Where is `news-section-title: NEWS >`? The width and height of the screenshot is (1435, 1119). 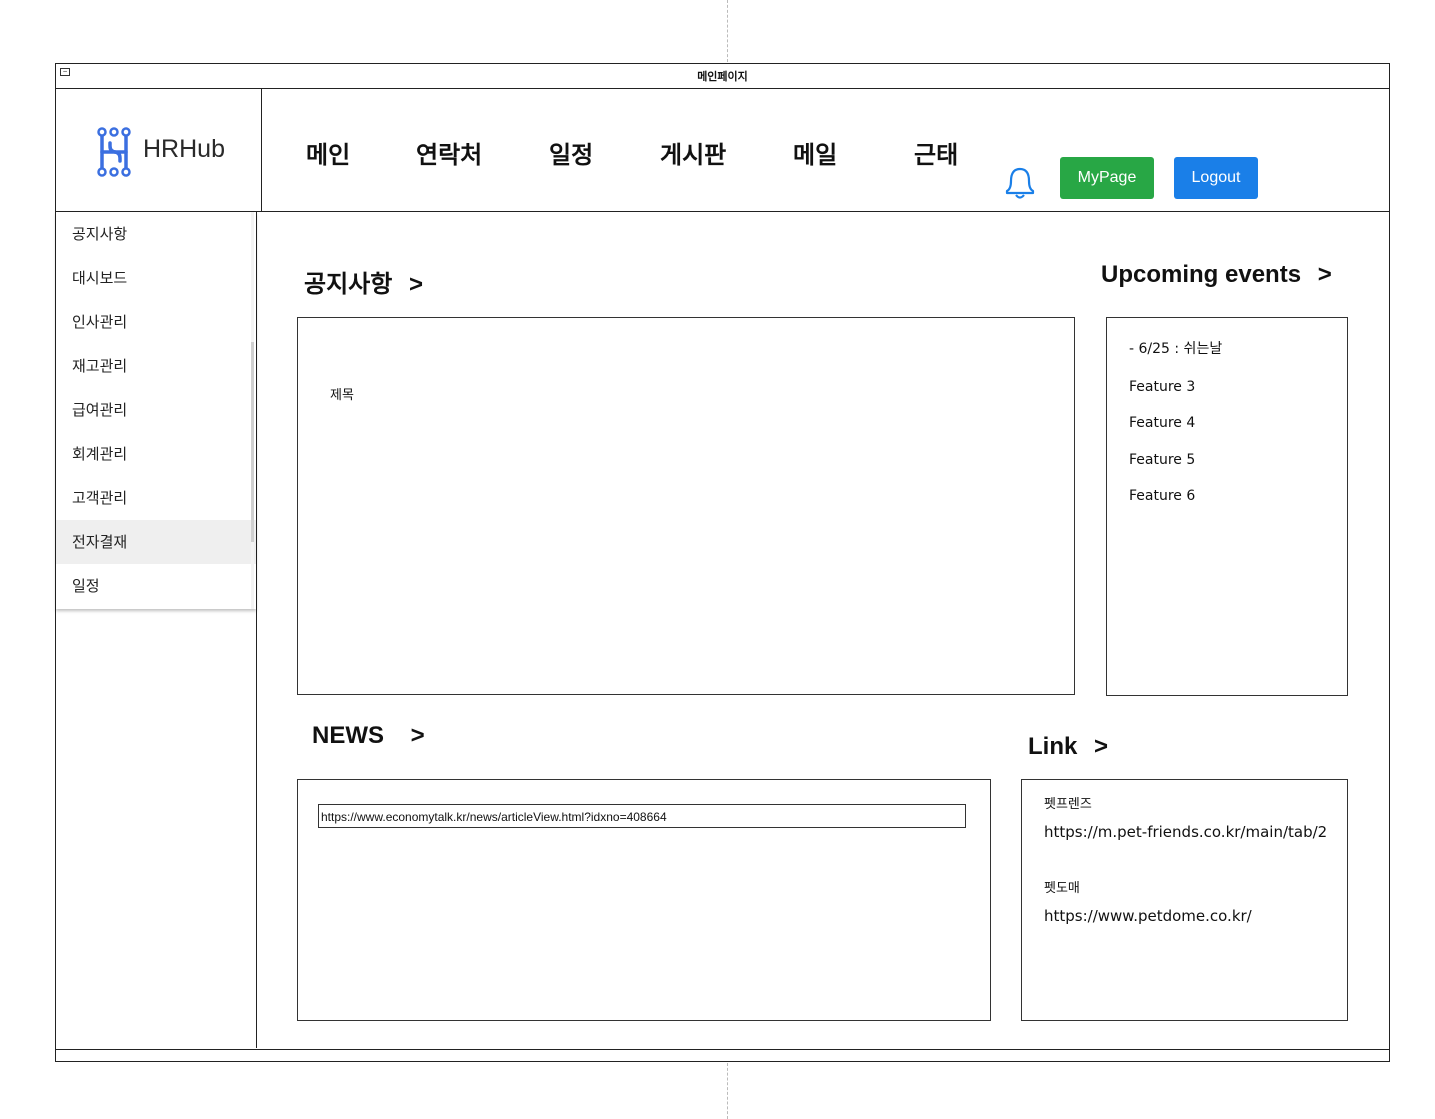
news-section-title: NEWS > is located at coordinates (368, 736).